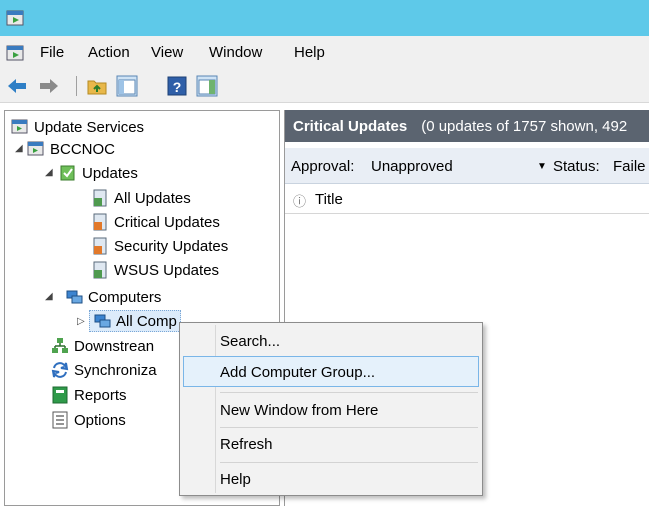 The height and width of the screenshot is (506, 649). What do you see at coordinates (152, 198) in the screenshot?
I see `tree-label: All Updates` at bounding box center [152, 198].